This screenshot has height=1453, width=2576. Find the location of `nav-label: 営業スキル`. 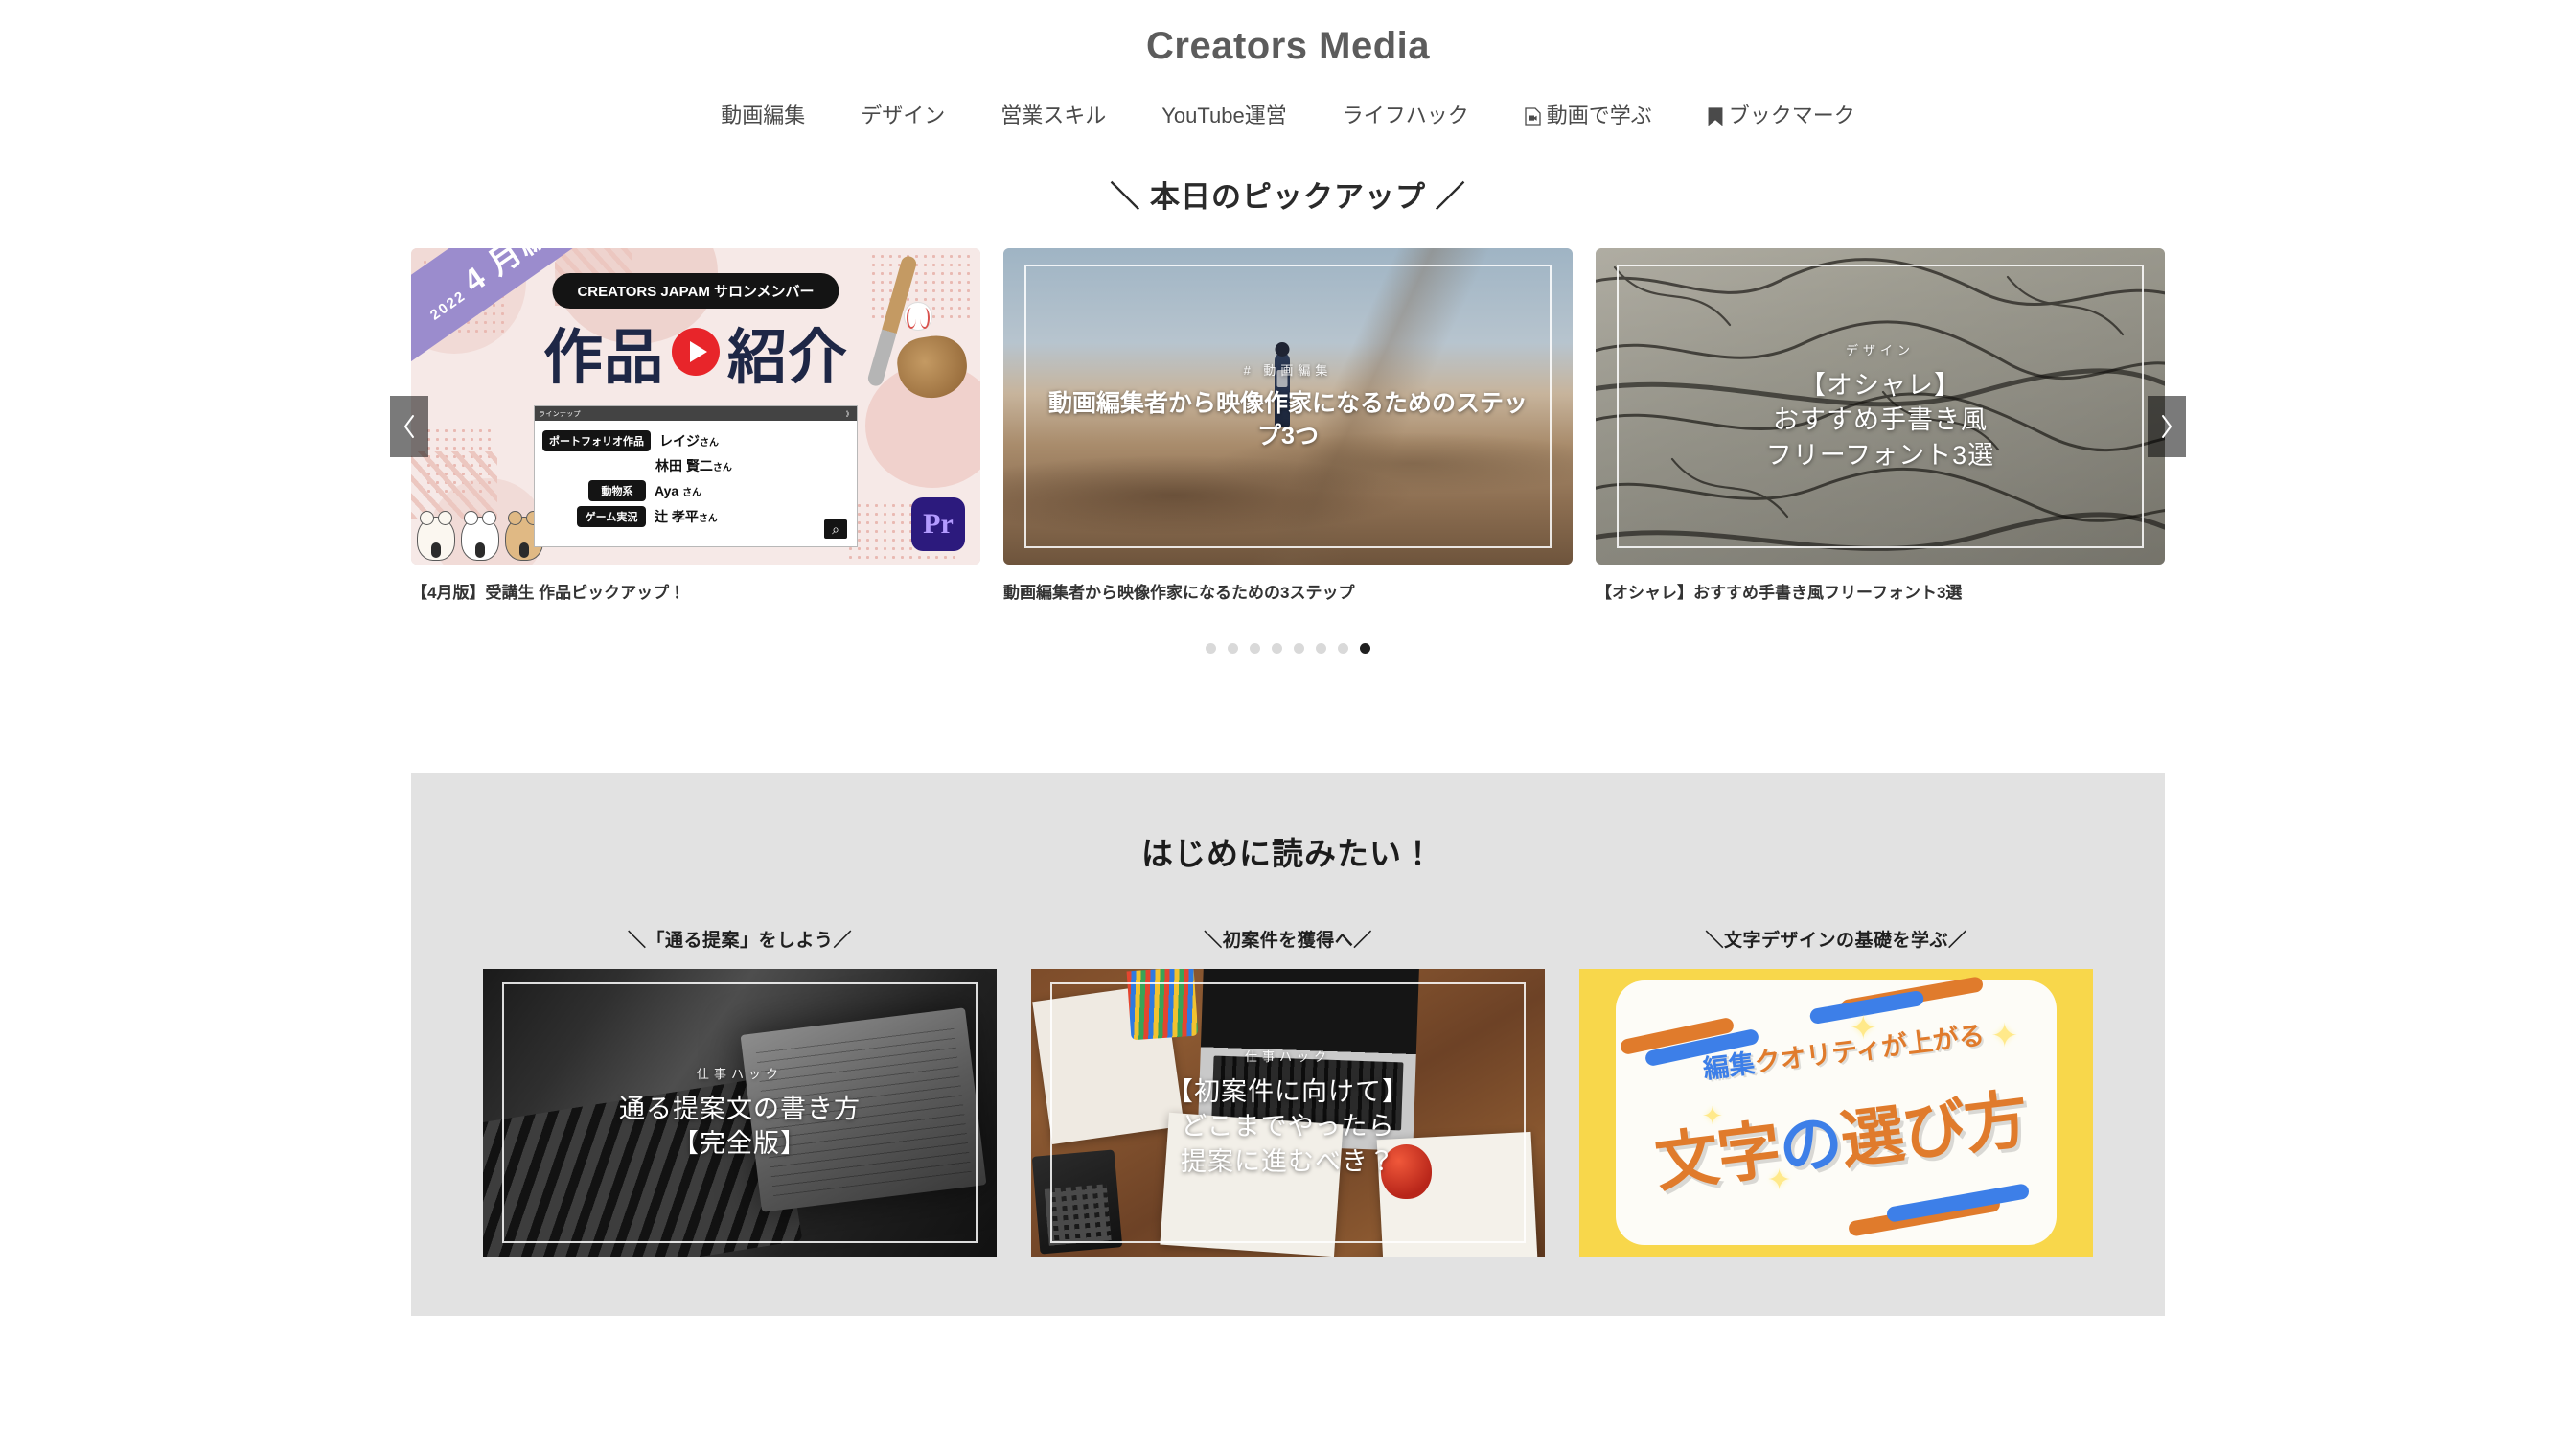

nav-label: 営業スキル is located at coordinates (1053, 116).